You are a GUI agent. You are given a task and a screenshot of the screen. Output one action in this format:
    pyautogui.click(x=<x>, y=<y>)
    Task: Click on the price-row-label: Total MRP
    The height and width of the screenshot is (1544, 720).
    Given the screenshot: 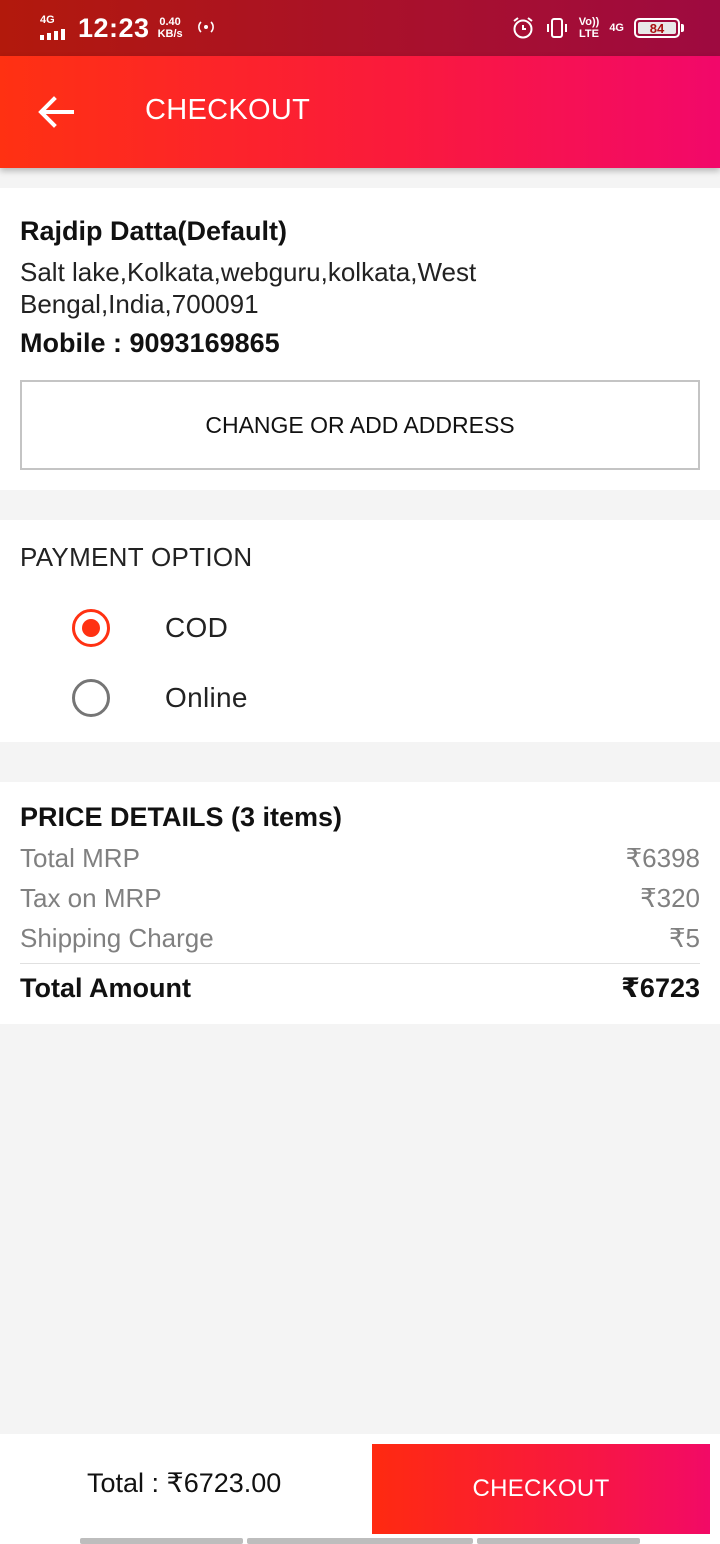 What is the action you would take?
    pyautogui.click(x=80, y=857)
    